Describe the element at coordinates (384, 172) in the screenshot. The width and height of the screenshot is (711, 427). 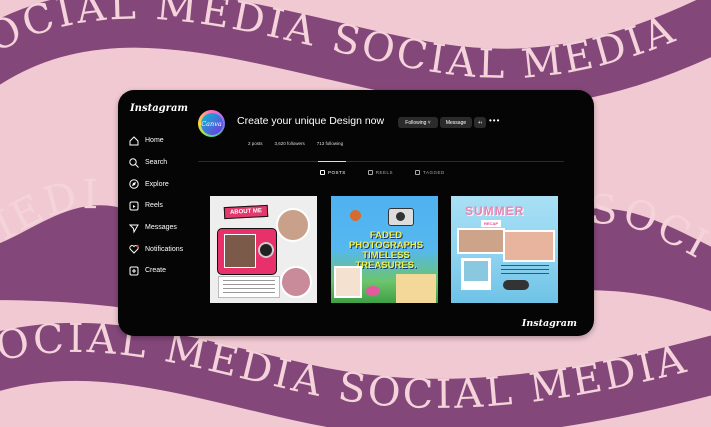
I see `tab-label: REELS` at that location.